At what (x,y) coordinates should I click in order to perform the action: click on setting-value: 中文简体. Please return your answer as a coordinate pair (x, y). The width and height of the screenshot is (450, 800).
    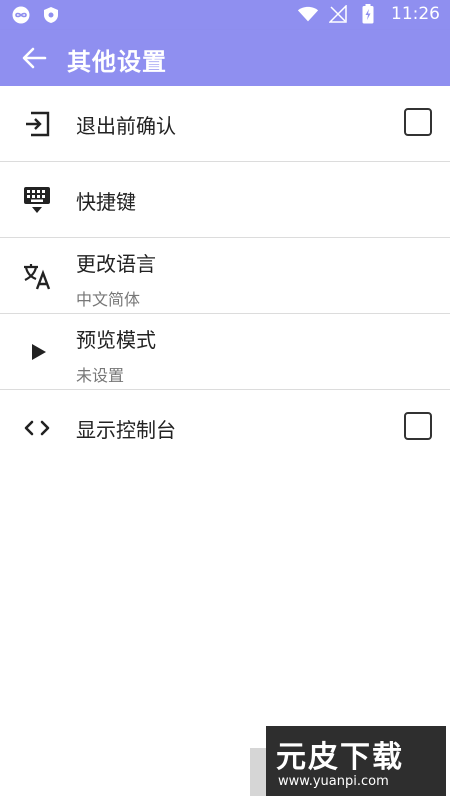
    Looking at the image, I should click on (108, 299).